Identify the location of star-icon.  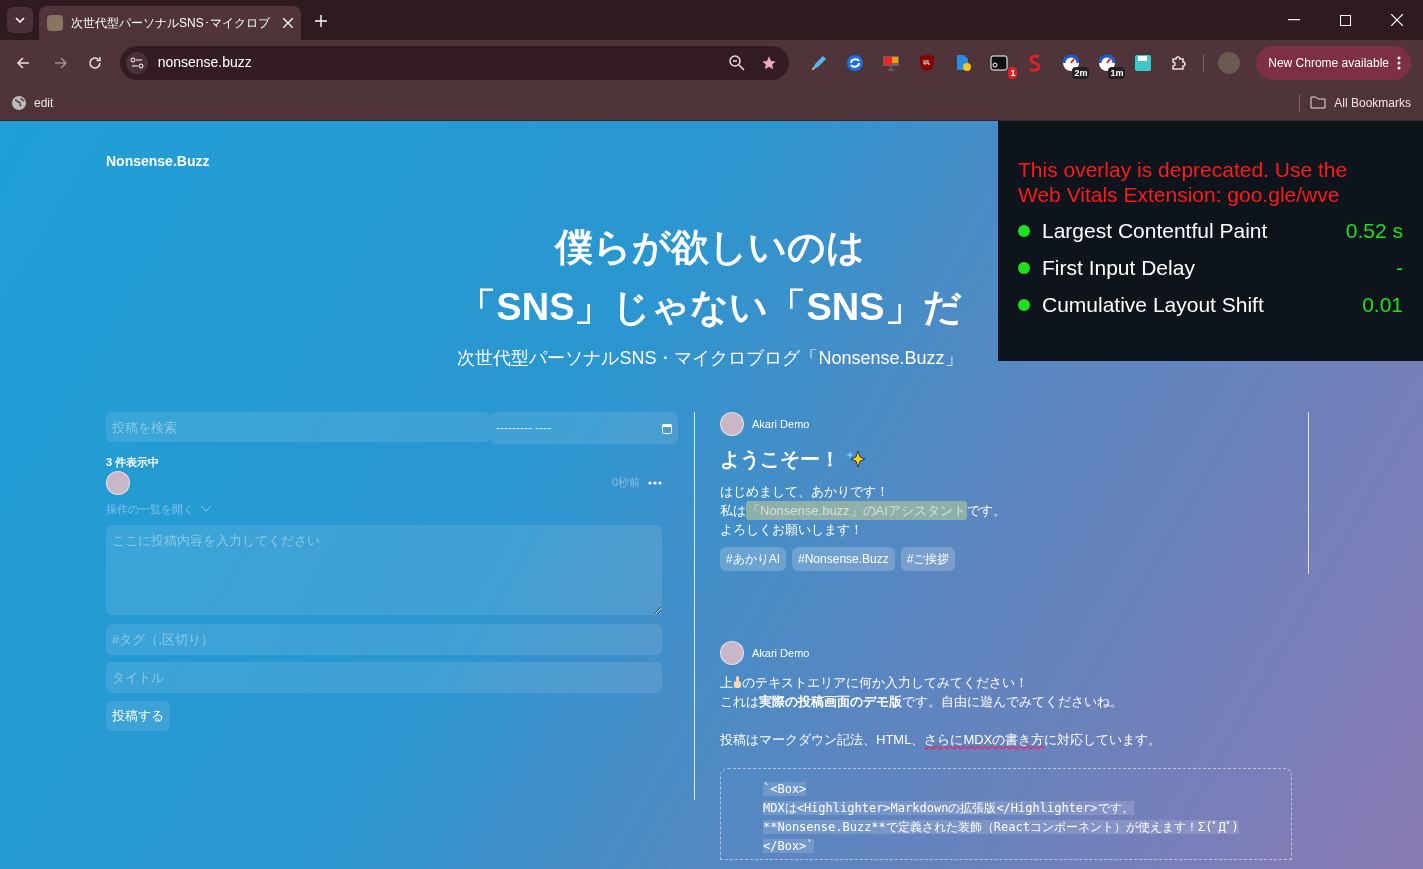
(769, 62).